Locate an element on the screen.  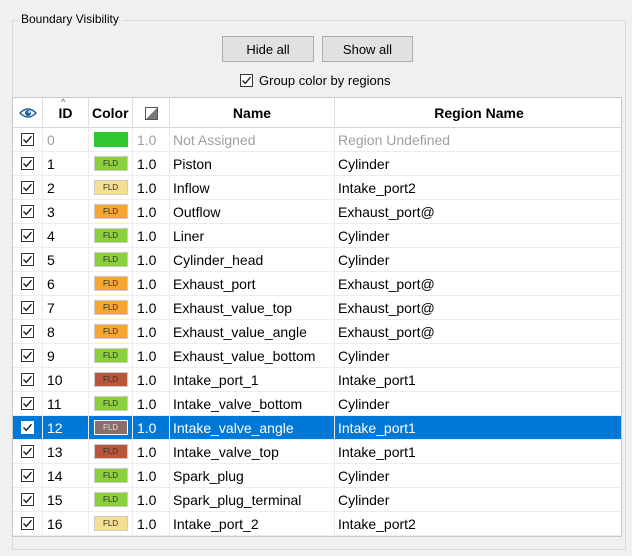
name-column-header: Name is located at coordinates (252, 113).